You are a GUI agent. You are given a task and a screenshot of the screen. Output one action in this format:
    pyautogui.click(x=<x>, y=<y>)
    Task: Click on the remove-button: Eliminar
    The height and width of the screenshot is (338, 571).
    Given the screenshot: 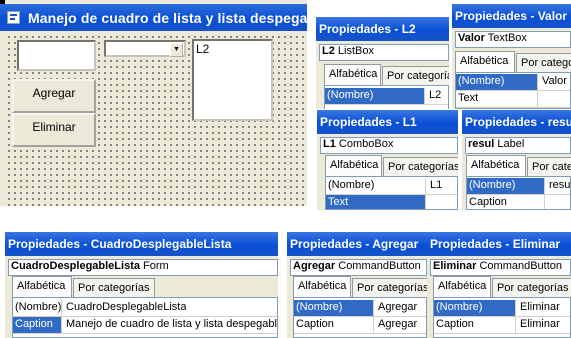 What is the action you would take?
    pyautogui.click(x=54, y=130)
    